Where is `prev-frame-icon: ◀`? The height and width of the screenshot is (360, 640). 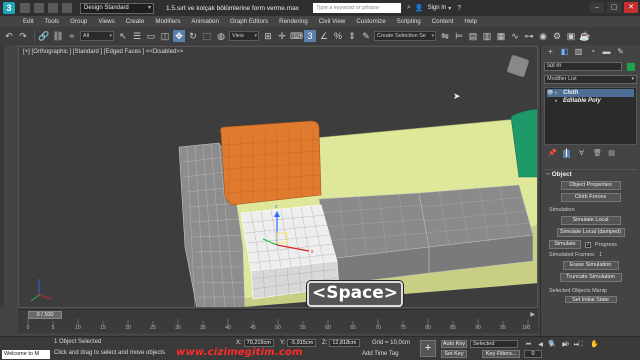
prev-frame-icon: ◀ is located at coordinates (540, 345).